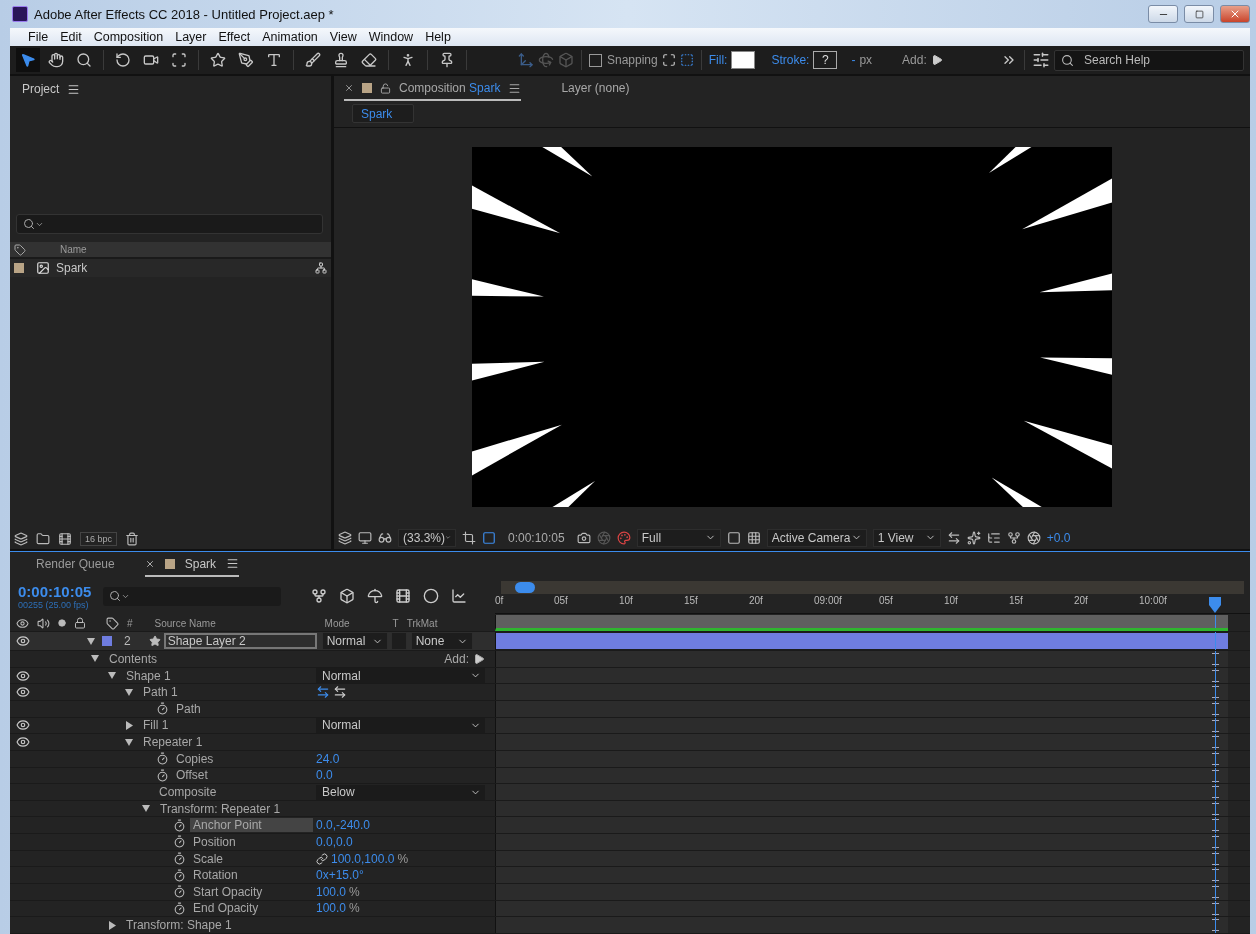 The height and width of the screenshot is (934, 1256). I want to click on property-name: Scale, so click(208, 858).